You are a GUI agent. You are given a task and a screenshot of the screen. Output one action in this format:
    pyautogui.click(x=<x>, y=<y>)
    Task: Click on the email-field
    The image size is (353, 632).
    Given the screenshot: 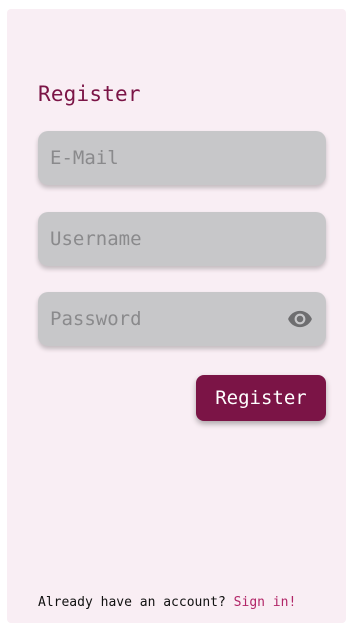 What is the action you would take?
    pyautogui.click(x=182, y=158)
    